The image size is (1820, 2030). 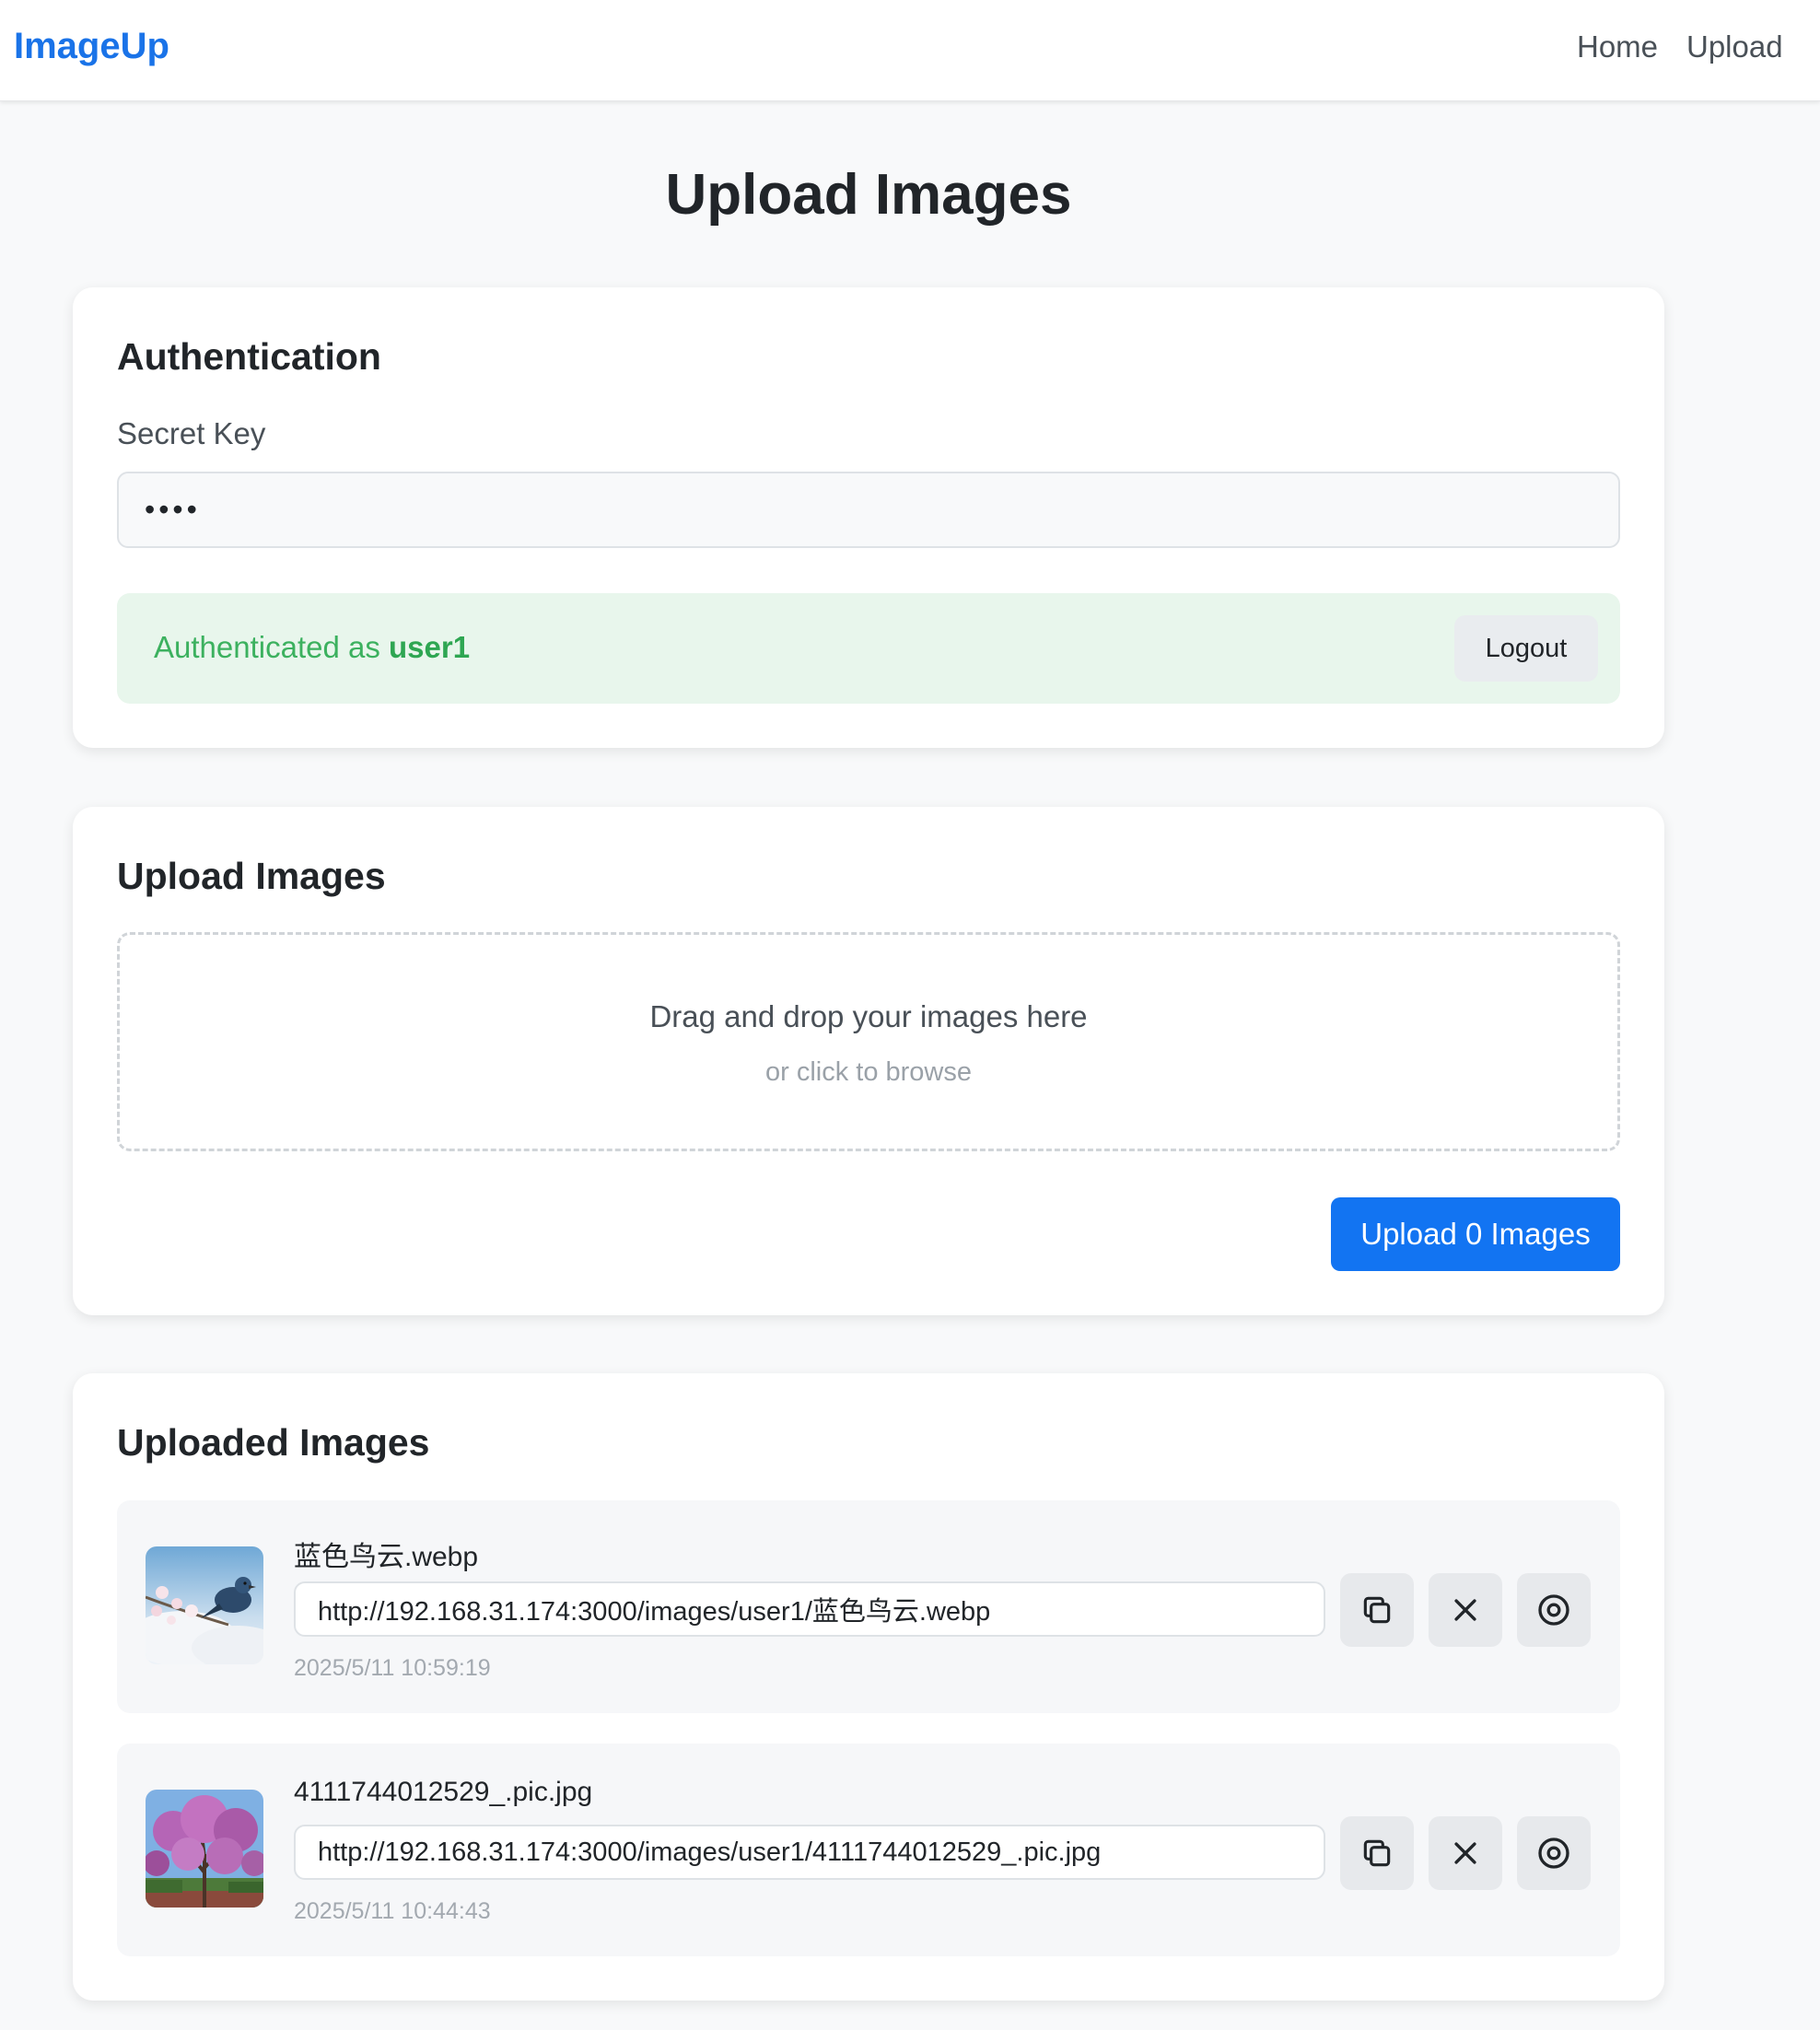 What do you see at coordinates (392, 1668) in the screenshot?
I see `upload-timestamp: 2025/5/11 10:59:19` at bounding box center [392, 1668].